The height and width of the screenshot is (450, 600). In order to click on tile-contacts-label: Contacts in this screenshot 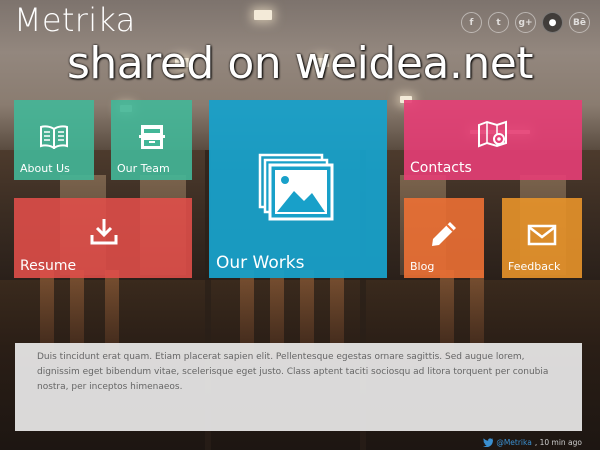, I will do `click(441, 168)`.